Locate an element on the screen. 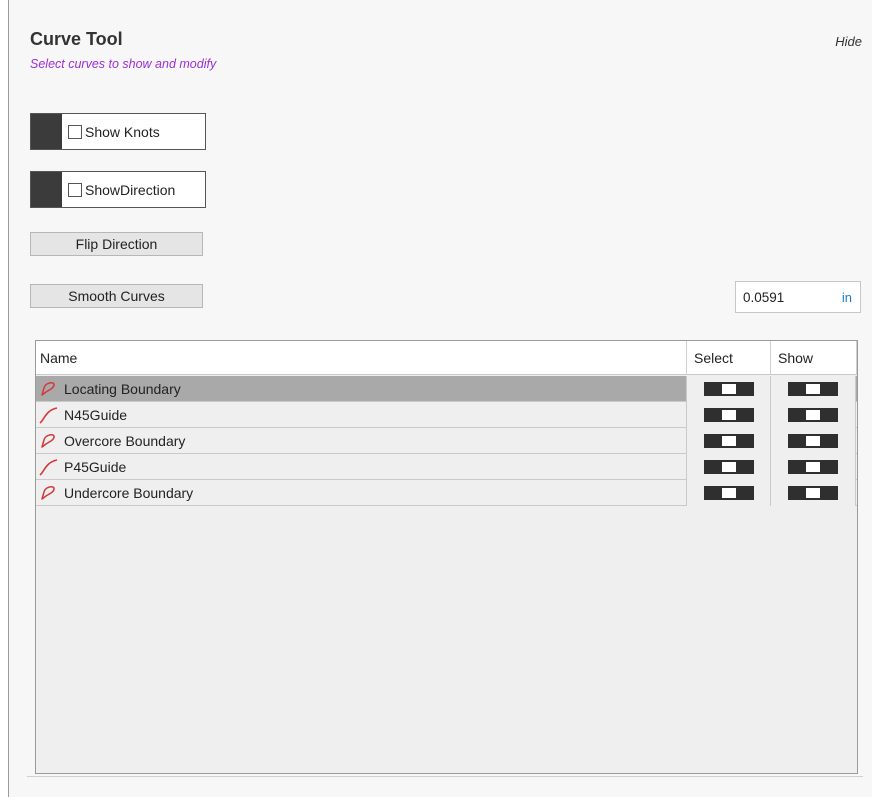  table-row: P45Guide is located at coordinates (446, 467).